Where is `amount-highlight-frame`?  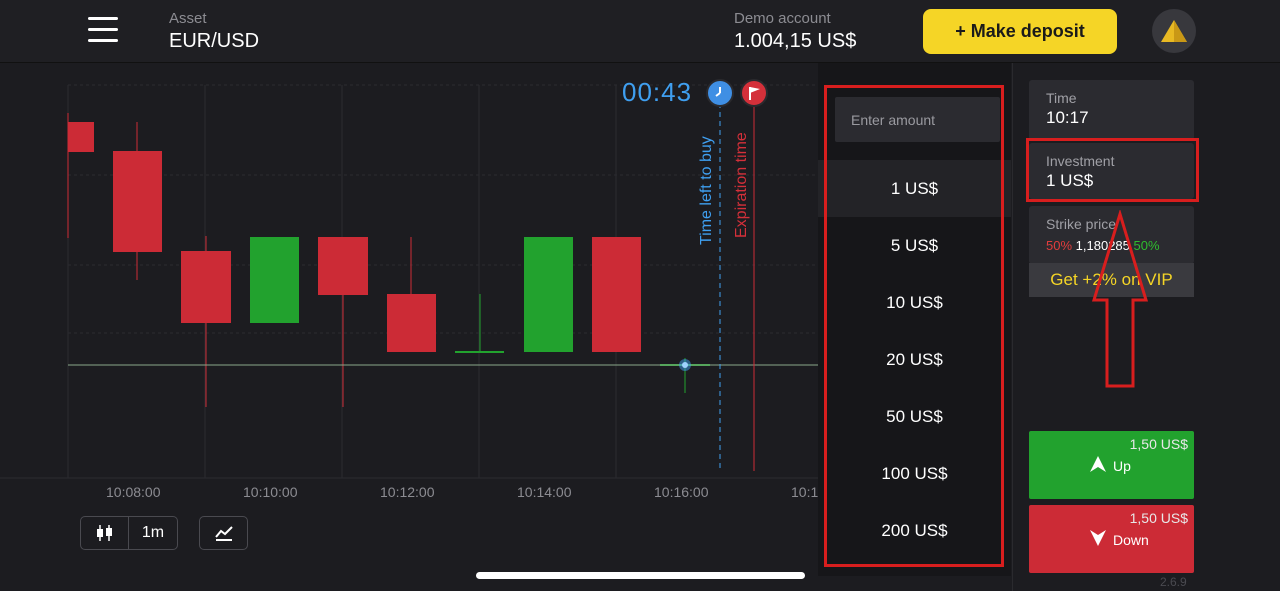 amount-highlight-frame is located at coordinates (914, 326).